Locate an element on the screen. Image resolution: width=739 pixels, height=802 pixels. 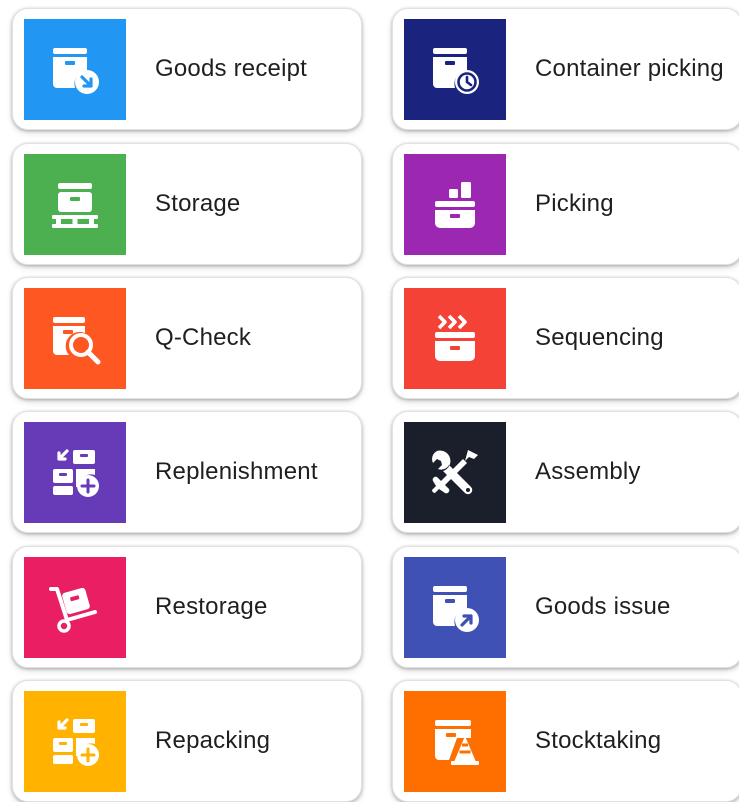
repacking-icon-box is located at coordinates (75, 741).